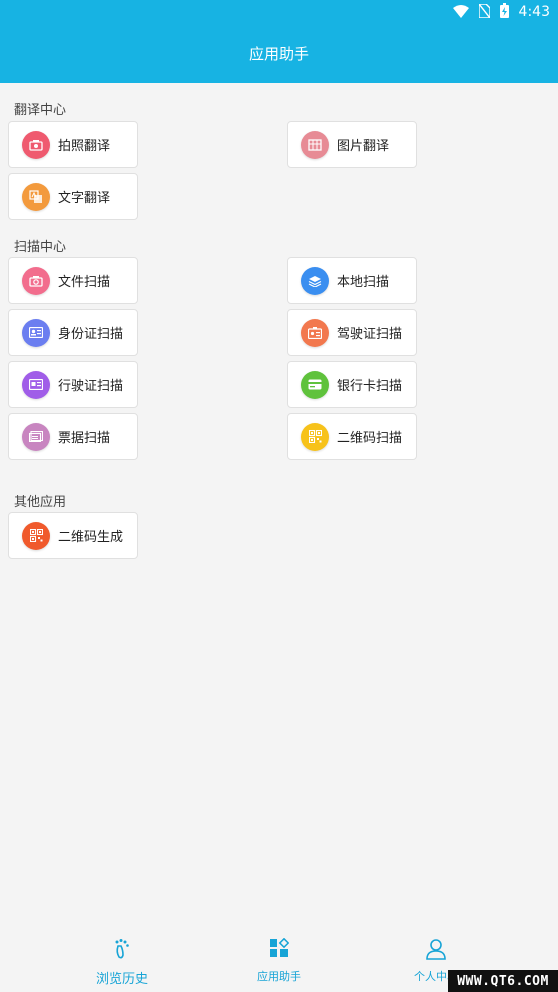  Describe the element at coordinates (84, 438) in the screenshot. I see `card-label: 票据扫描` at that location.